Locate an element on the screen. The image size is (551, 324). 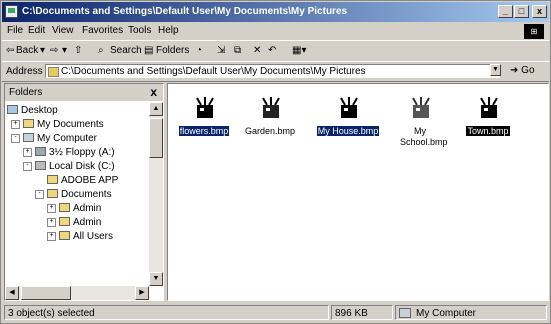
status-location: My Computer is located at coordinates (446, 313).